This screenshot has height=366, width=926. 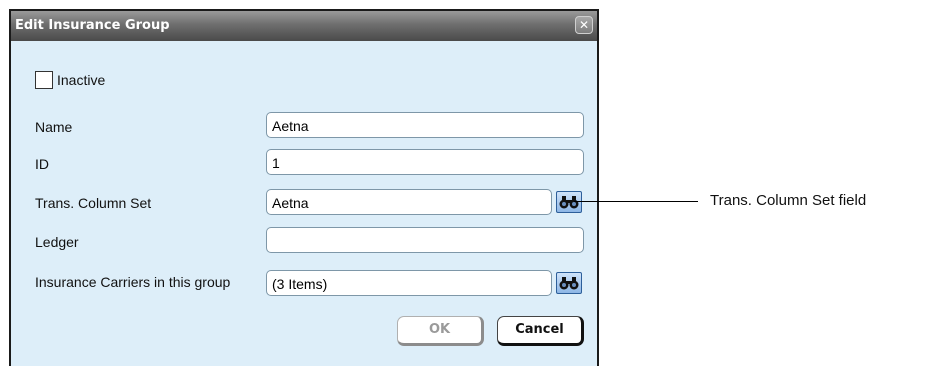 I want to click on id-label: ID, so click(x=42, y=164).